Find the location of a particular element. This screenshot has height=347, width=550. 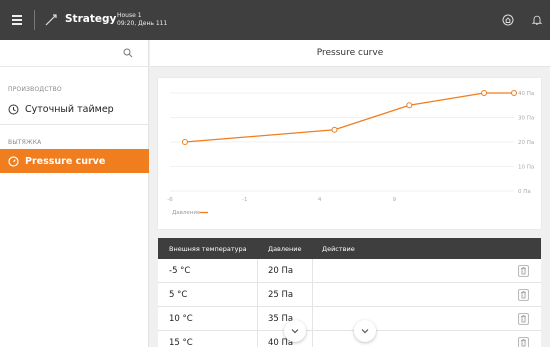

x-tick-label: -1 is located at coordinates (244, 200).